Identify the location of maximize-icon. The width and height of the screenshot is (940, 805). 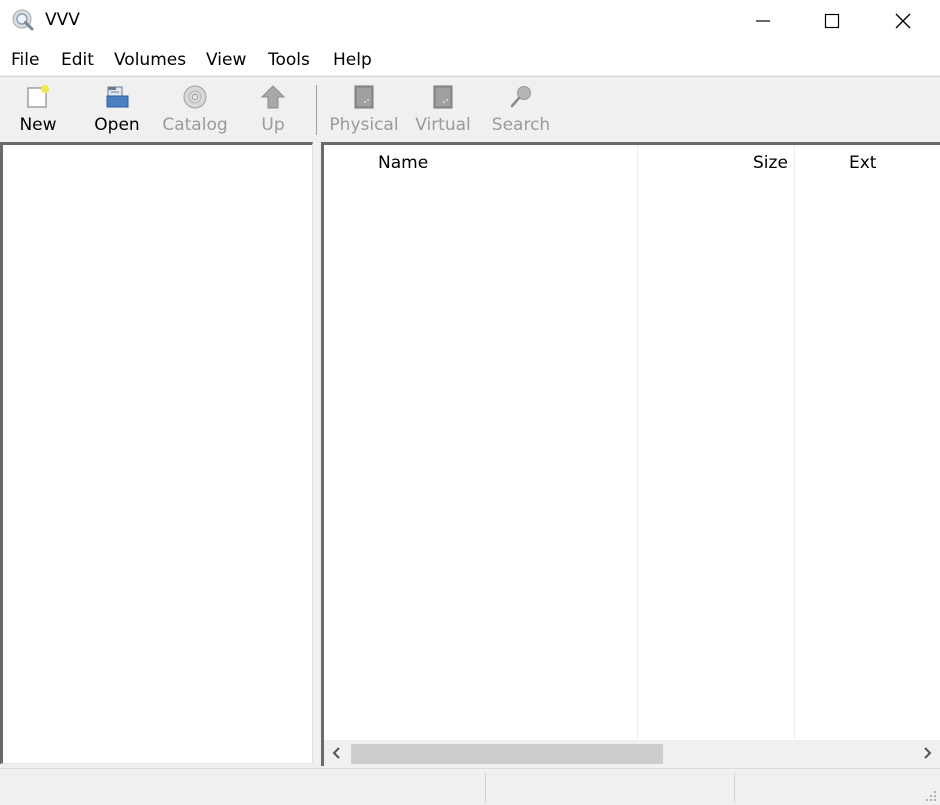
(832, 21).